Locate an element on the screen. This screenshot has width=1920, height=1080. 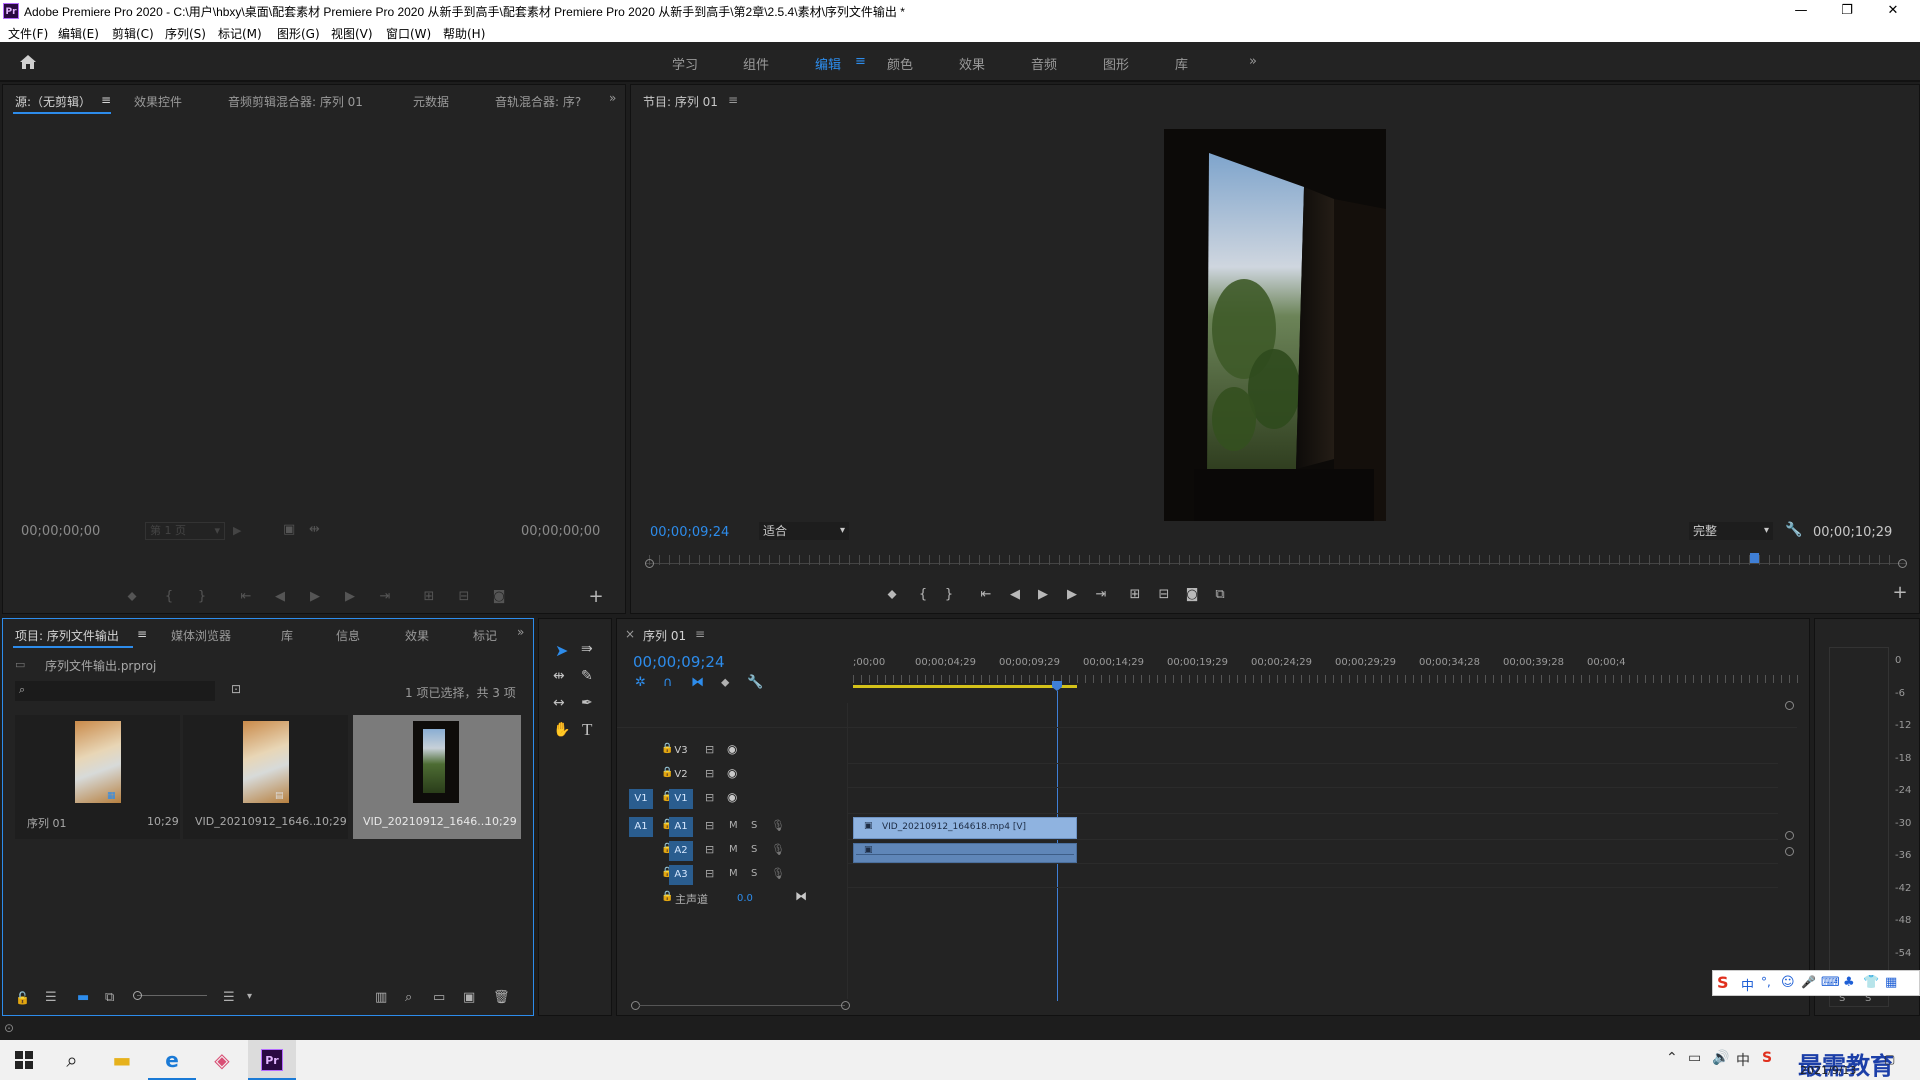
zoom-handle-left is located at coordinates (649, 563).